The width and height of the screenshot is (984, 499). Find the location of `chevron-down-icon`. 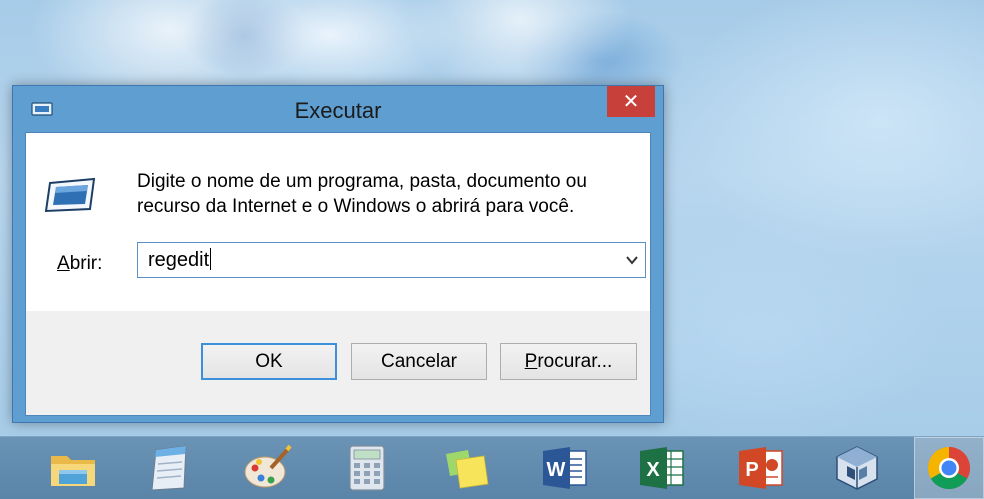

chevron-down-icon is located at coordinates (632, 260).